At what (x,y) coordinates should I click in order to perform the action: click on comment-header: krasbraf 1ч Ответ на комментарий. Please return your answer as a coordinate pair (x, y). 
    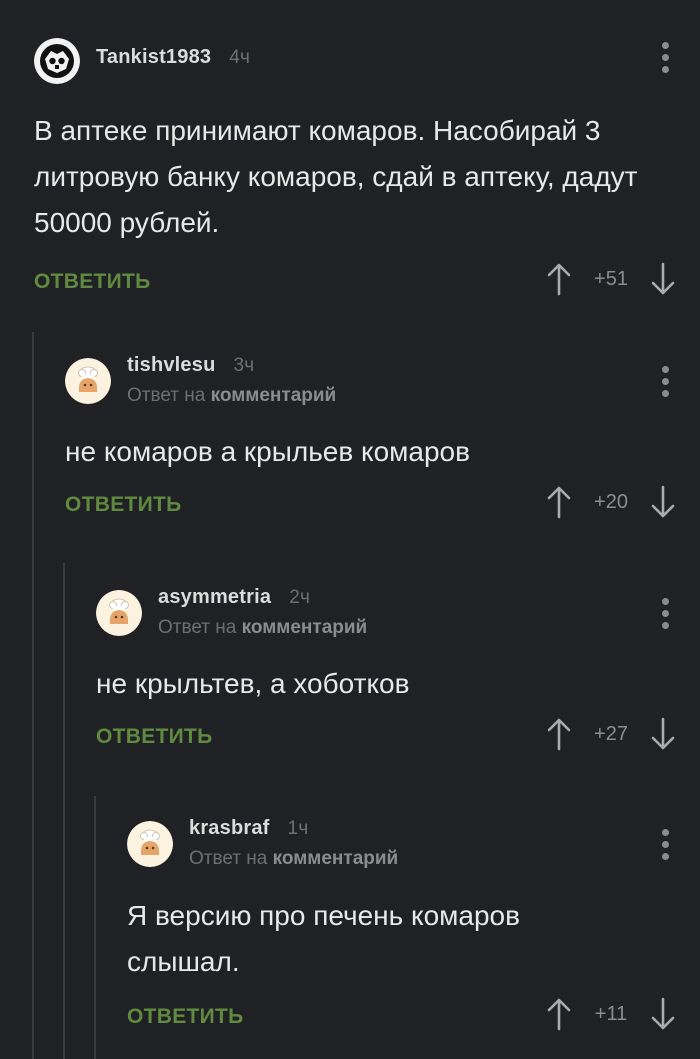
    Looking at the image, I should click on (413, 848).